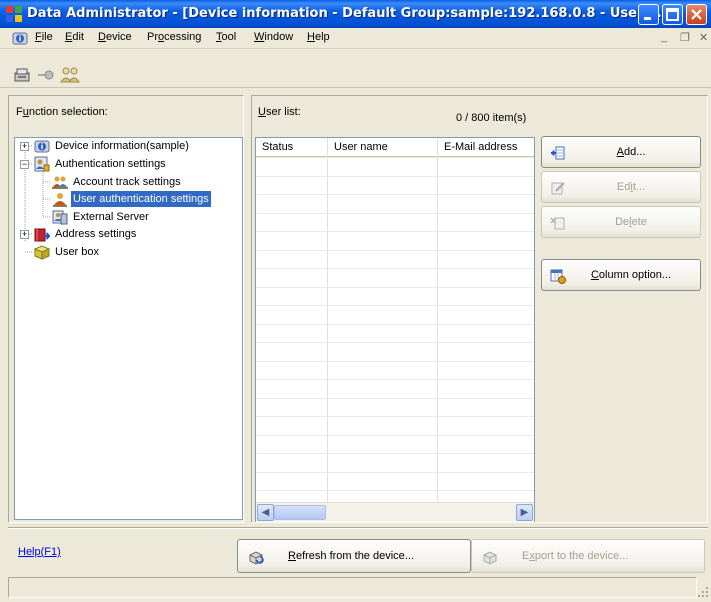  I want to click on menu-window: Window, so click(273, 37).